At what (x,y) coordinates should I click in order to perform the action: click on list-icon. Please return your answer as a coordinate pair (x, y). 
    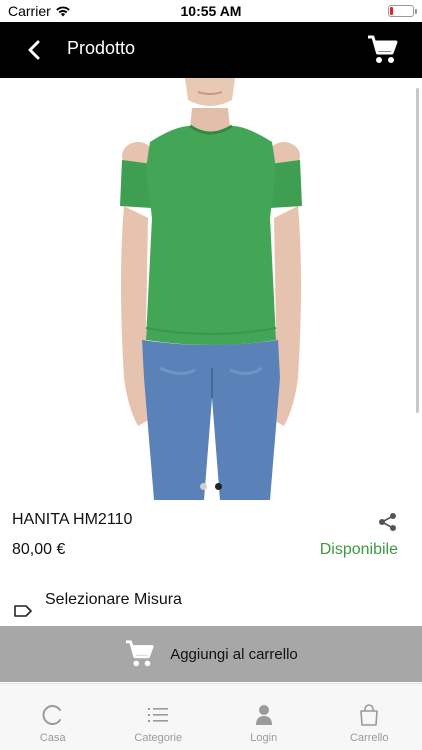
    Looking at the image, I should click on (158, 715).